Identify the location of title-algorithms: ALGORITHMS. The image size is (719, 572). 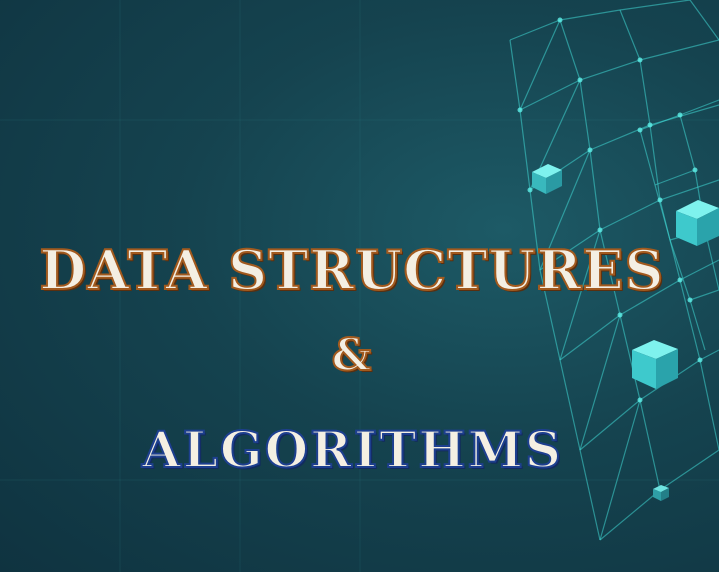
(359, 449).